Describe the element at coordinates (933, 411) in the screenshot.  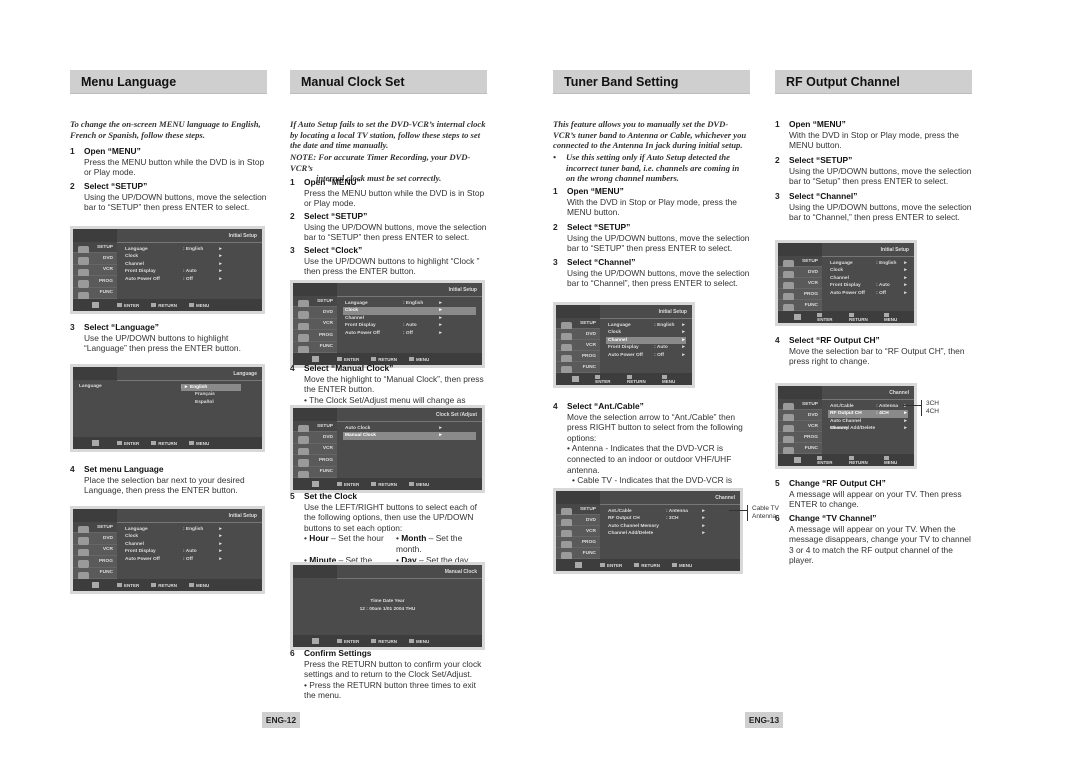
I see `annotation-option: 4CH` at that location.